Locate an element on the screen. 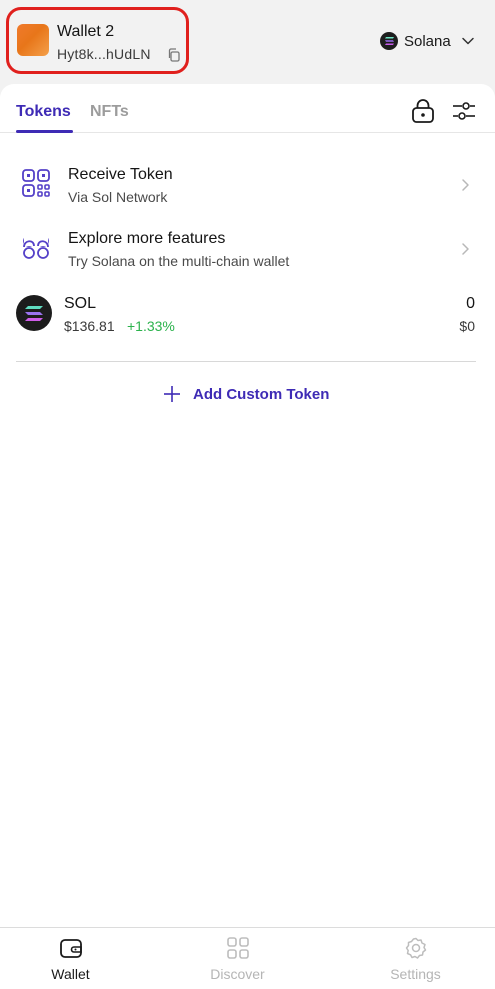  nav-wallet: Wallet is located at coordinates (76, 958).